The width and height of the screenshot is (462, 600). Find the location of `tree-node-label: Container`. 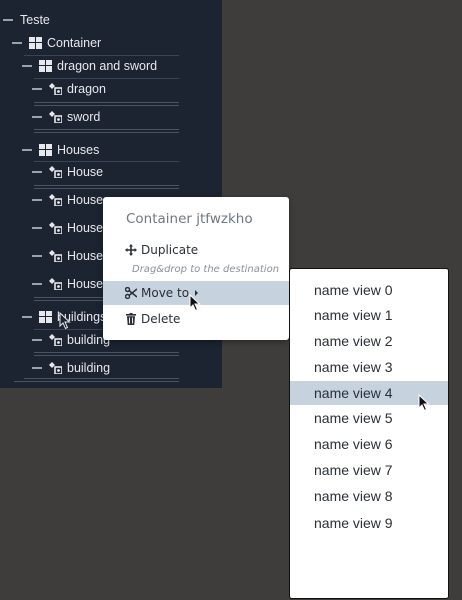

tree-node-label: Container is located at coordinates (74, 43).